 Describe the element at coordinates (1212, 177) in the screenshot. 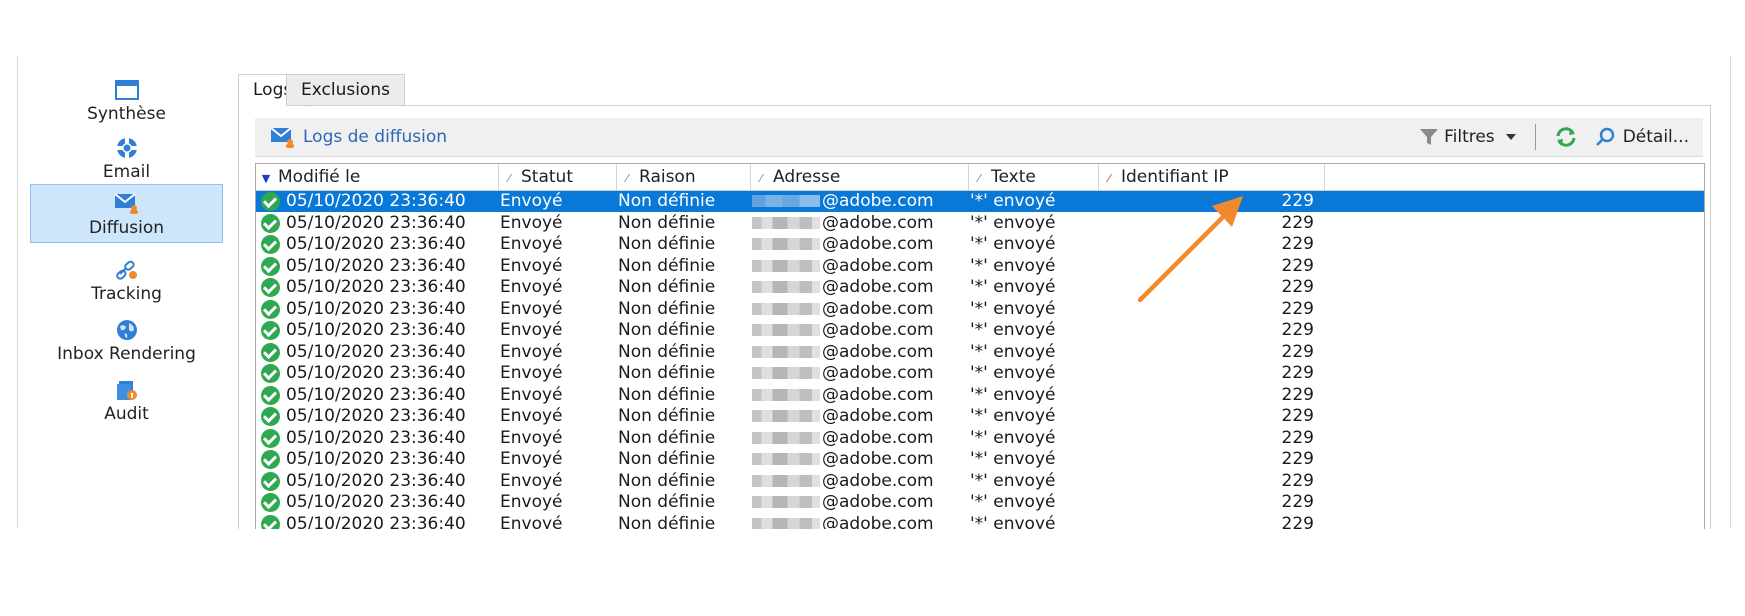

I see `column-header-ip: ⁄ Identifiant IP` at that location.